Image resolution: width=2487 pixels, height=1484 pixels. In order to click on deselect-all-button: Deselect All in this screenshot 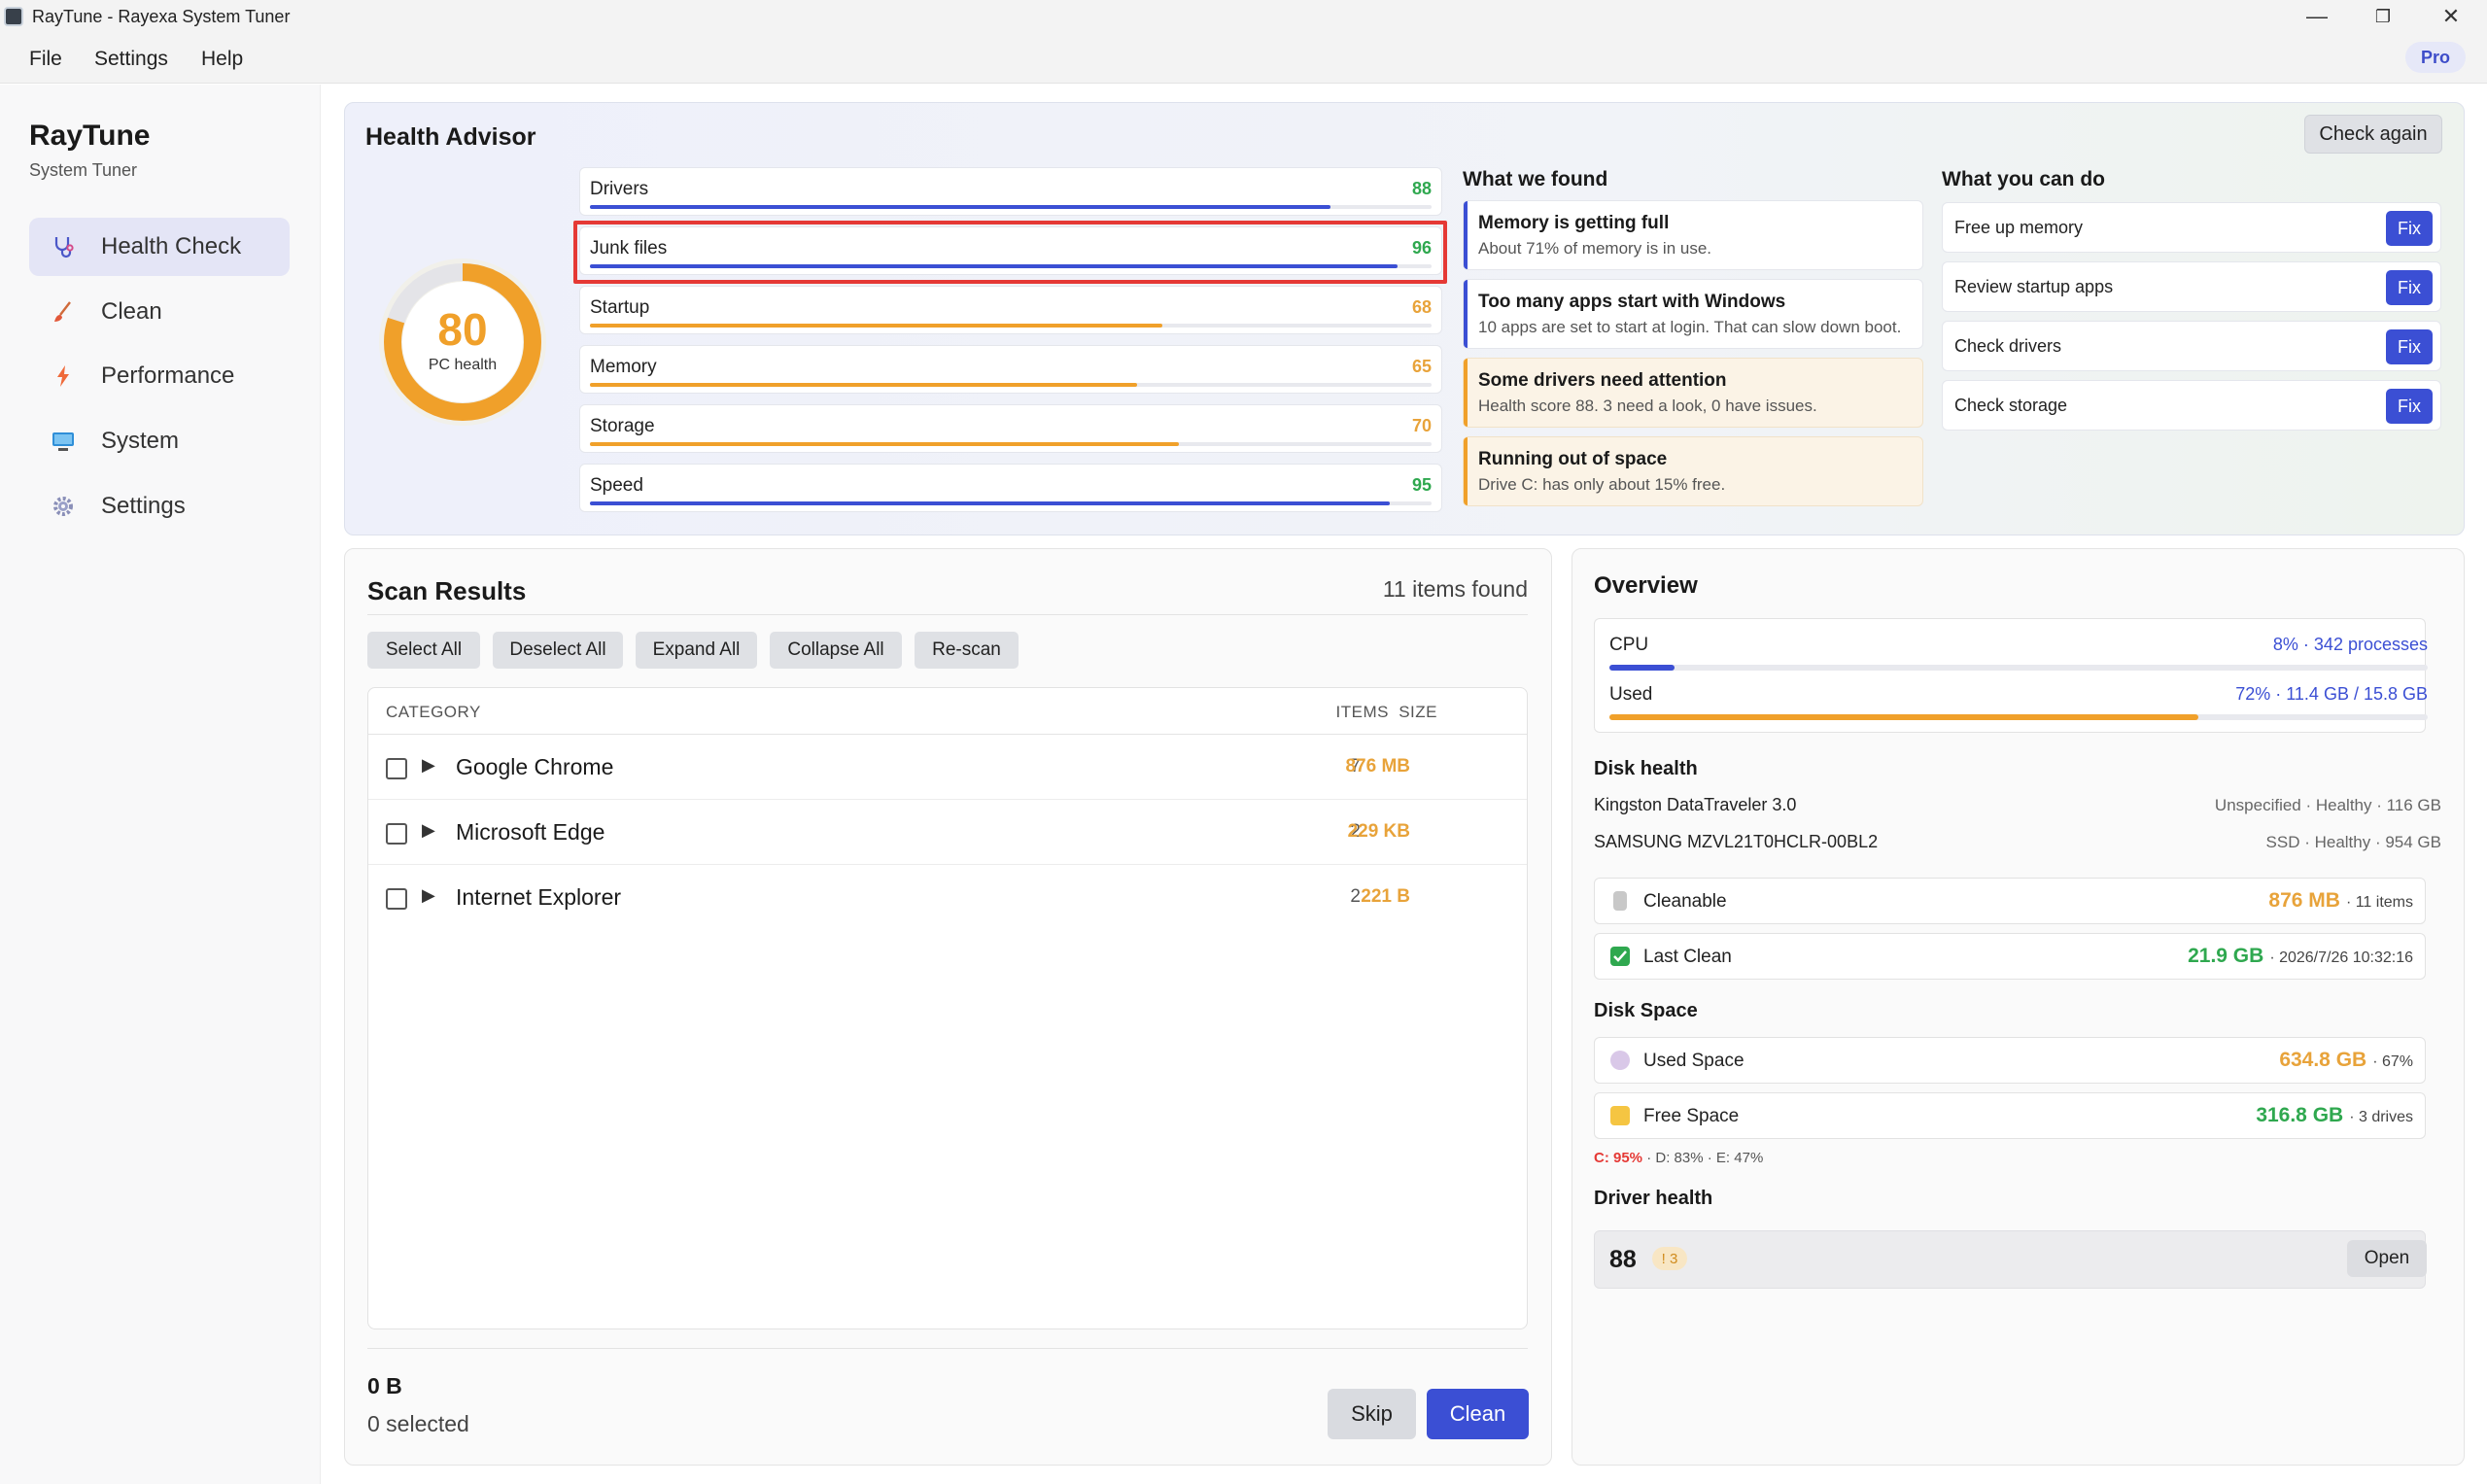, I will do `click(558, 650)`.